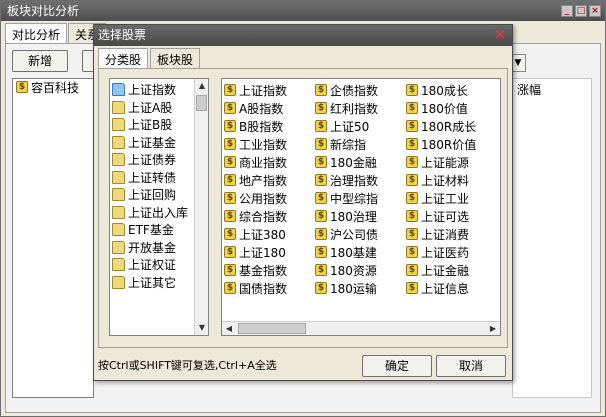 The width and height of the screenshot is (606, 417). What do you see at coordinates (451, 162) in the screenshot?
I see `list-item: $ 上证能源` at bounding box center [451, 162].